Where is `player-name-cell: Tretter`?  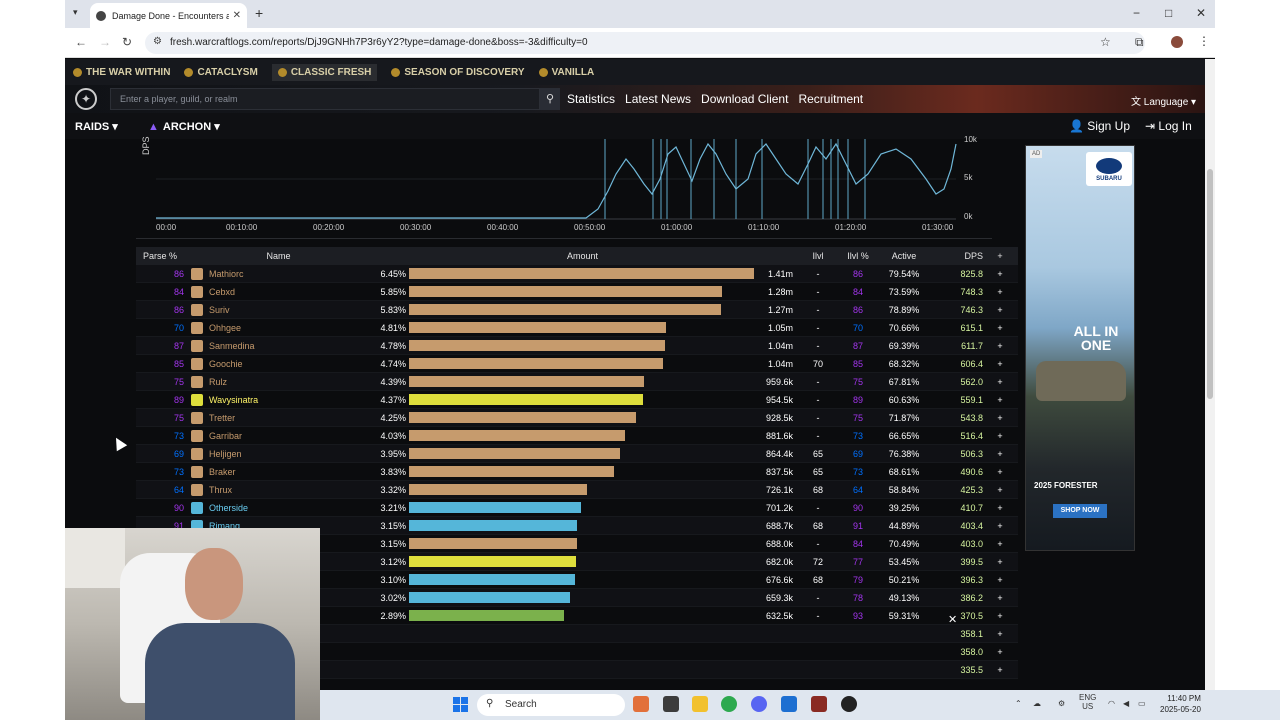
player-name-cell: Tretter is located at coordinates (277, 417).